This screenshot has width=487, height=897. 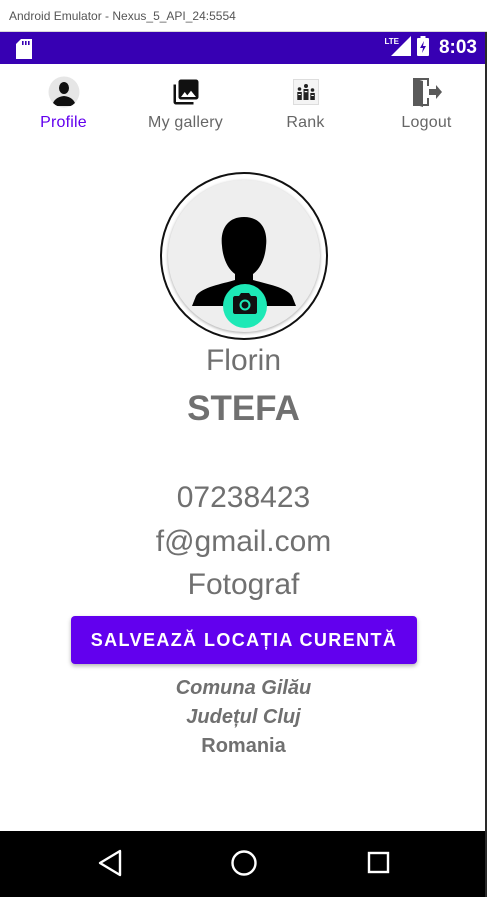 I want to click on profile-avatar-icon, so click(x=64, y=94).